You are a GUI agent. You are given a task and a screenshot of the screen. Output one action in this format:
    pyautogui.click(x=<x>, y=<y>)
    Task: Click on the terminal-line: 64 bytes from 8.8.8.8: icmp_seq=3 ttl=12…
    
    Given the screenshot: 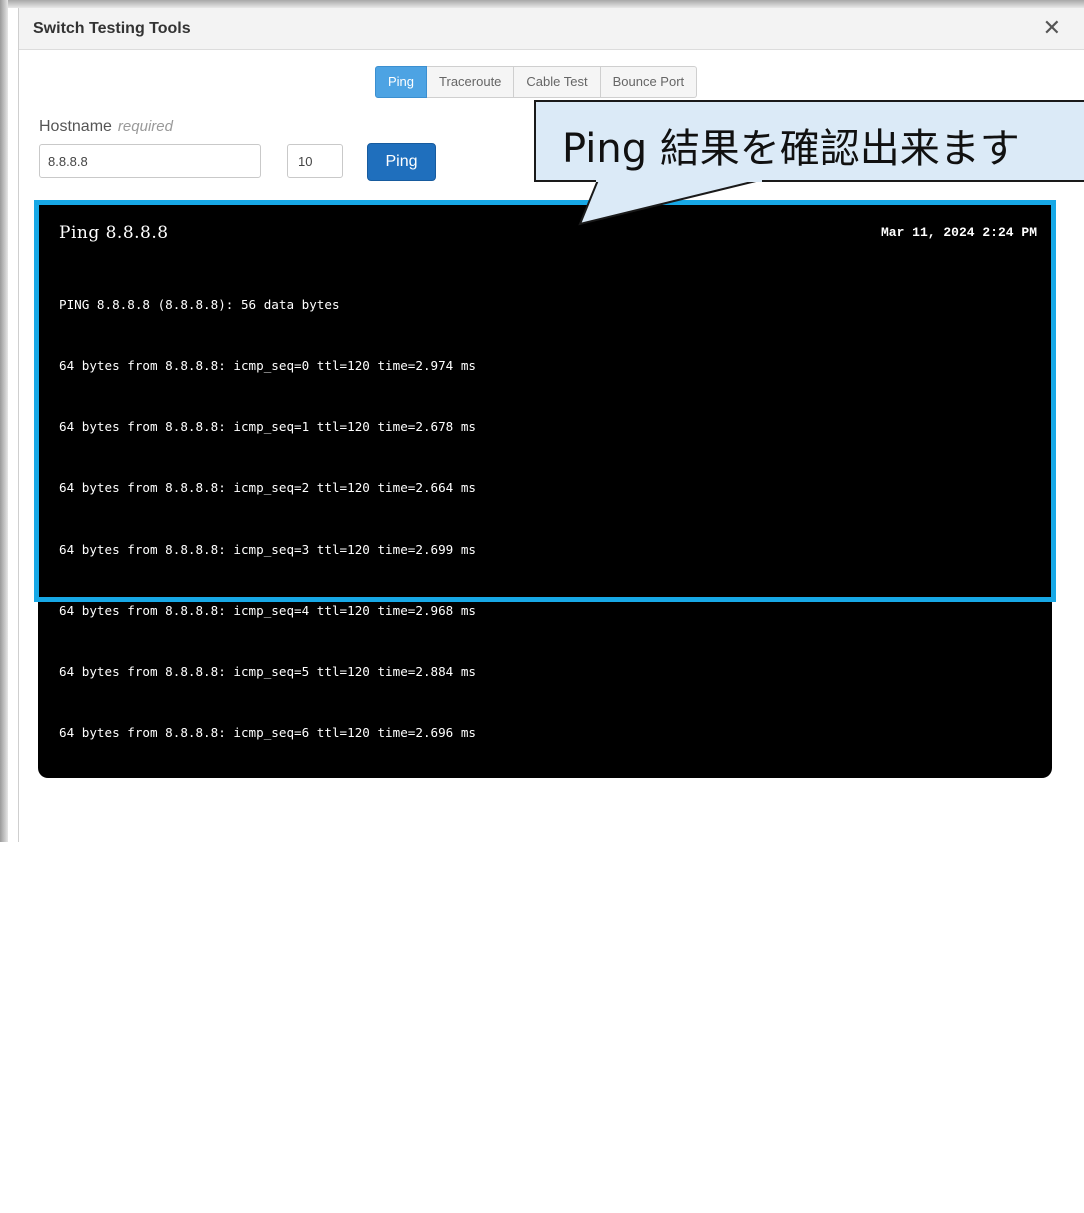 What is the action you would take?
    pyautogui.click(x=268, y=549)
    